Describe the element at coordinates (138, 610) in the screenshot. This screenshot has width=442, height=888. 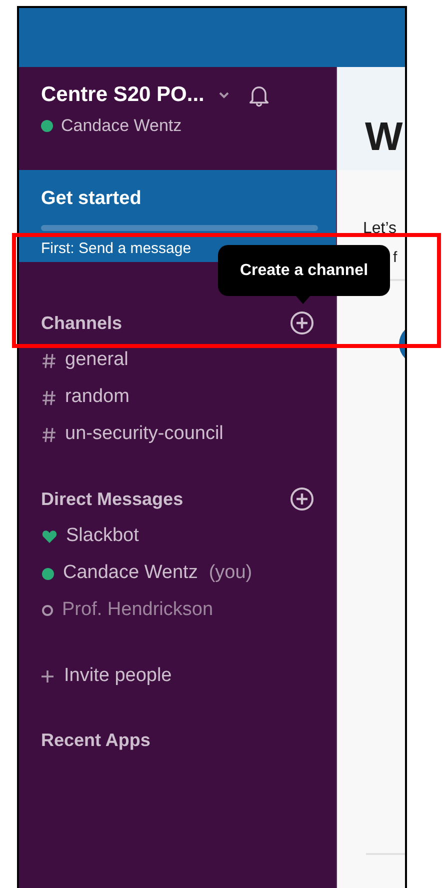
I see `contact-name: Prof. Hendrickson` at that location.